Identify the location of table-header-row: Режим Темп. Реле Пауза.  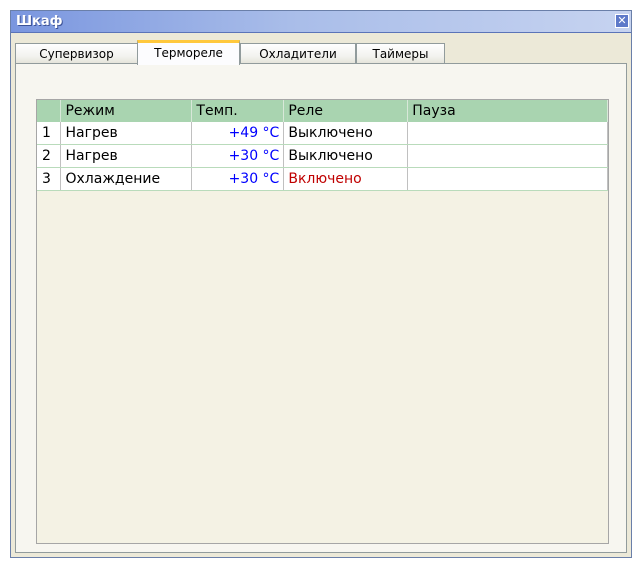
(322, 111).